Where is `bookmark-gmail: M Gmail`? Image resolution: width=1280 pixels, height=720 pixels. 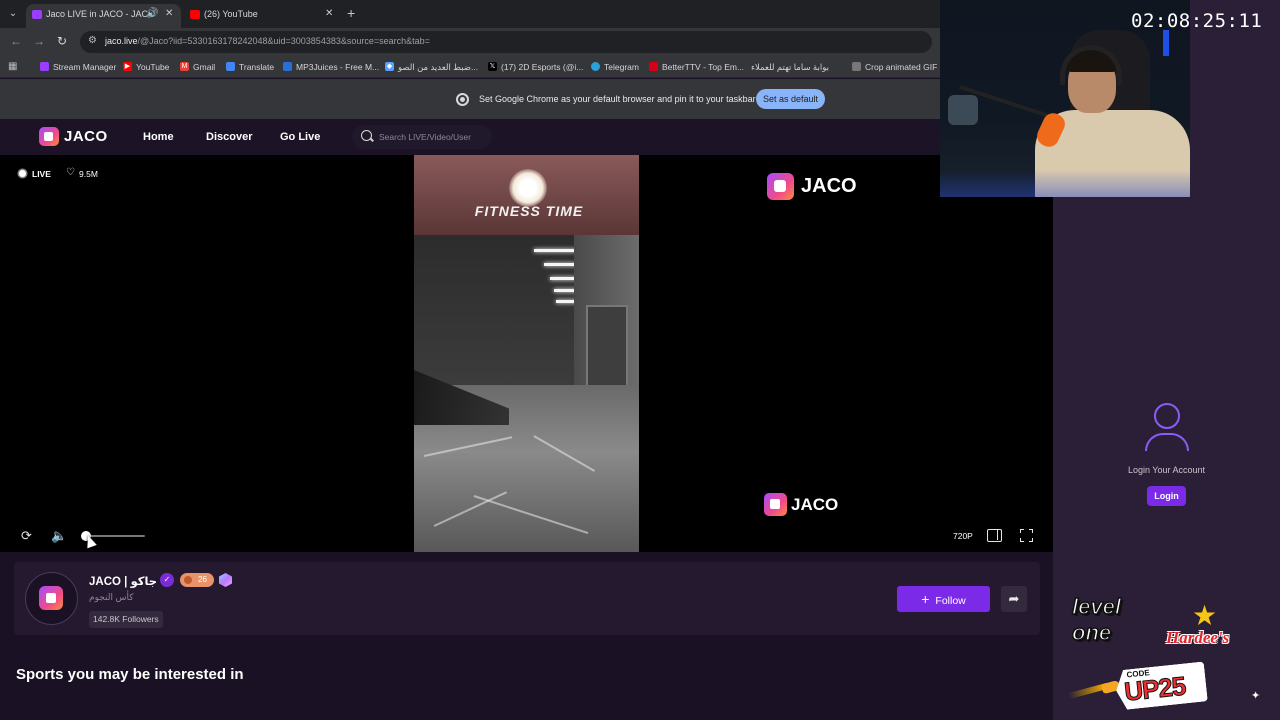 bookmark-gmail: M Gmail is located at coordinates (197, 67).